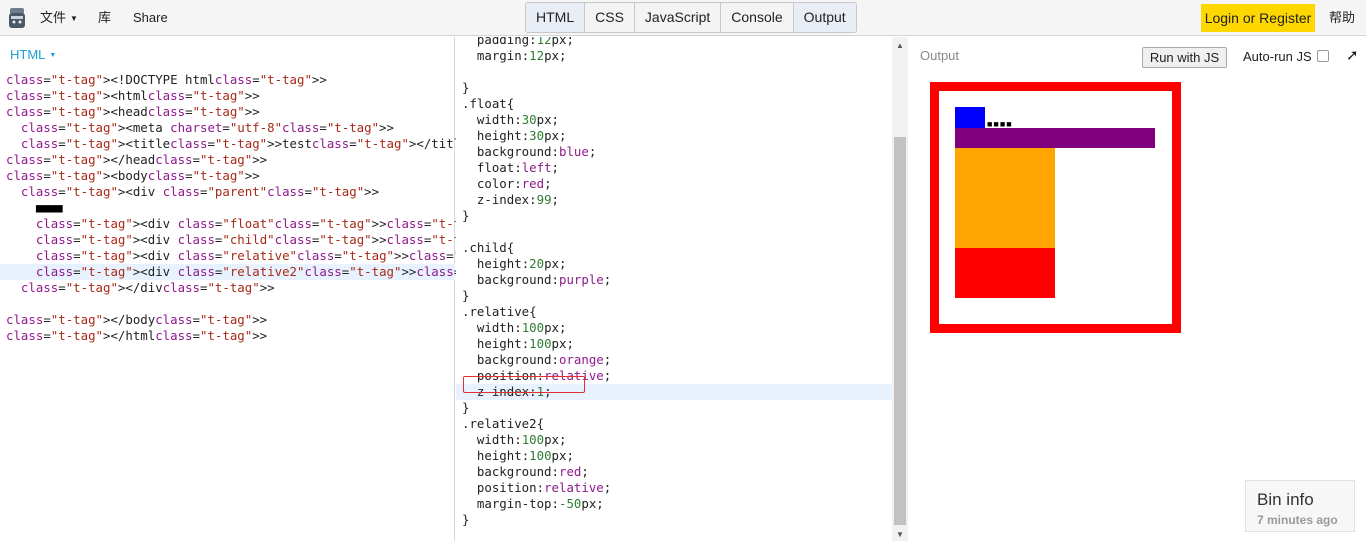 The width and height of the screenshot is (1366, 541). I want to click on autorun-label: Auto-run JS, so click(1277, 56).